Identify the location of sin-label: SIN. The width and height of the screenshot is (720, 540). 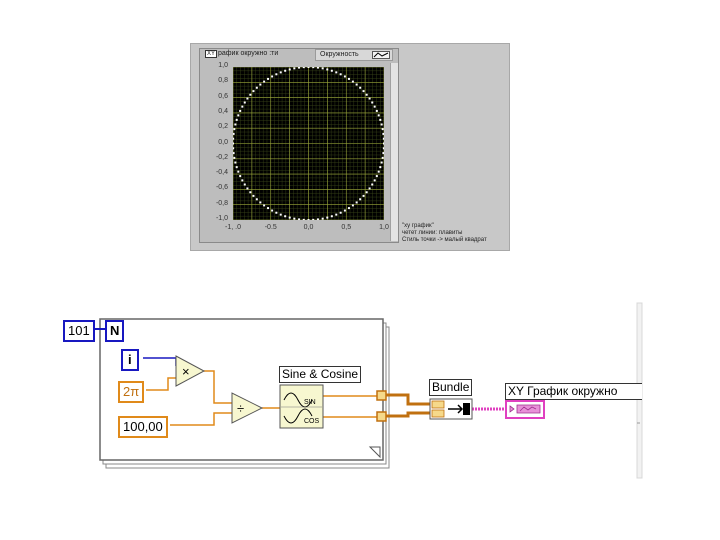
(310, 402).